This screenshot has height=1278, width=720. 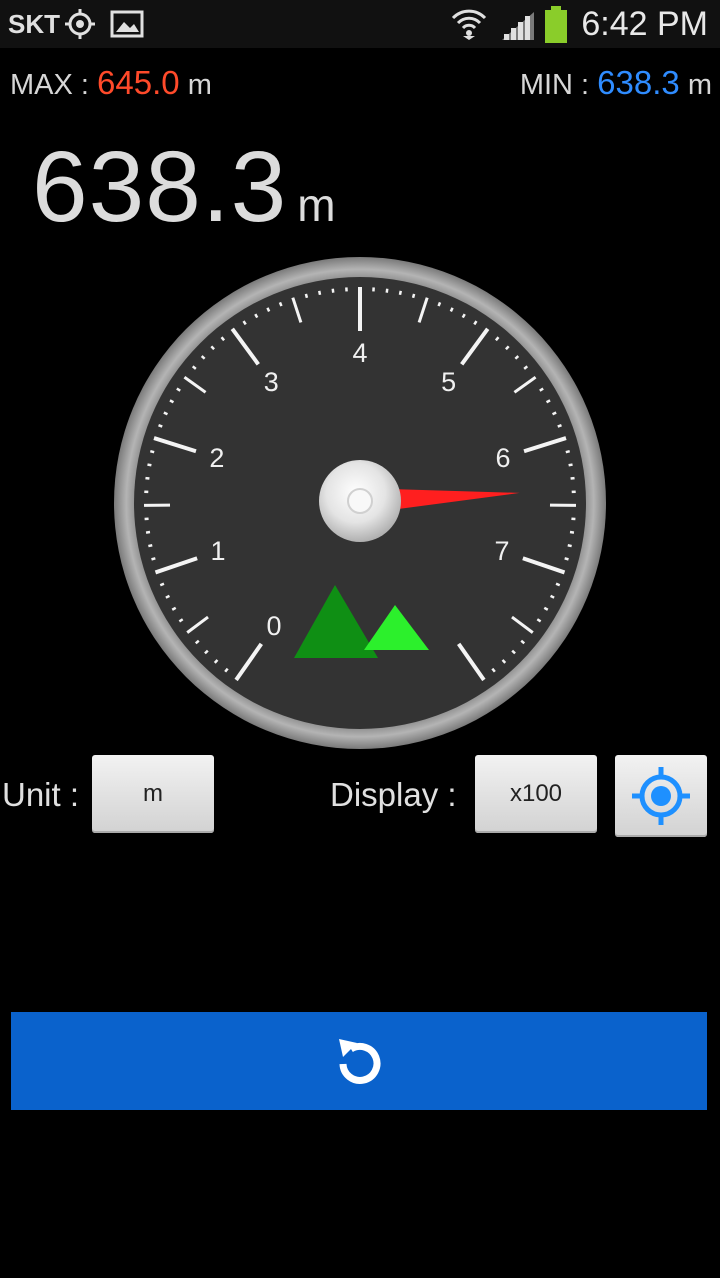 I want to click on battery-icon, so click(x=556, y=24).